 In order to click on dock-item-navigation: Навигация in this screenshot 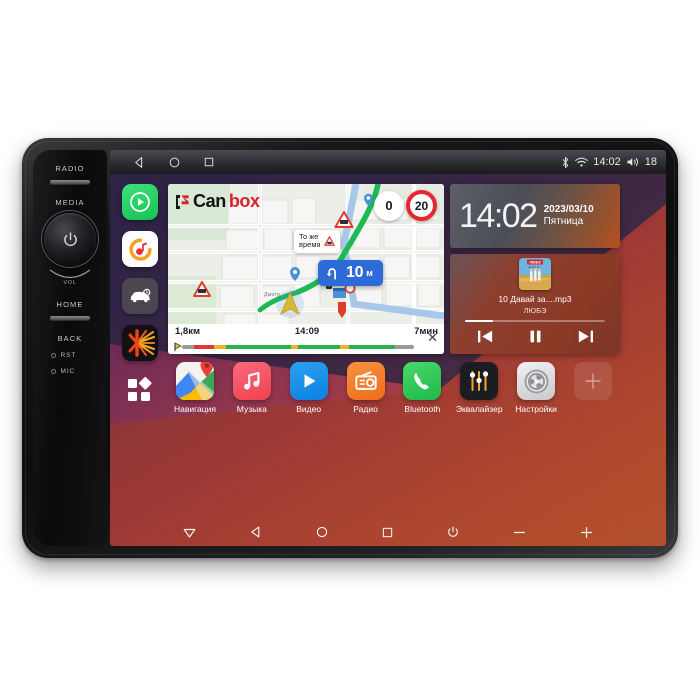, I will do `click(195, 388)`.